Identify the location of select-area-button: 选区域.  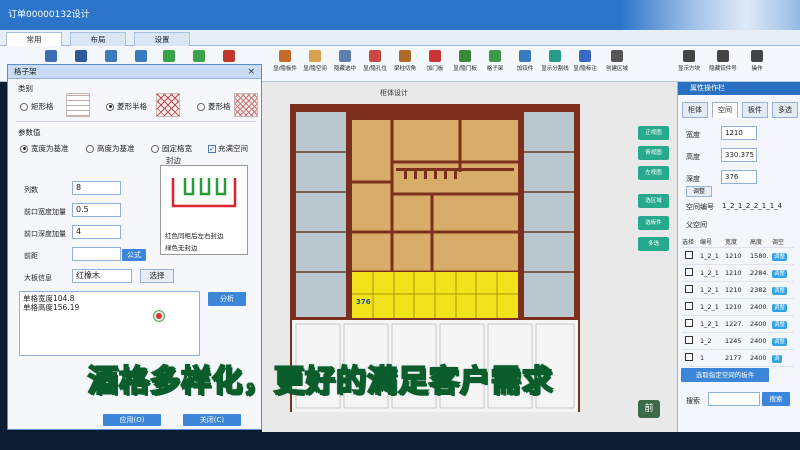
(653, 201).